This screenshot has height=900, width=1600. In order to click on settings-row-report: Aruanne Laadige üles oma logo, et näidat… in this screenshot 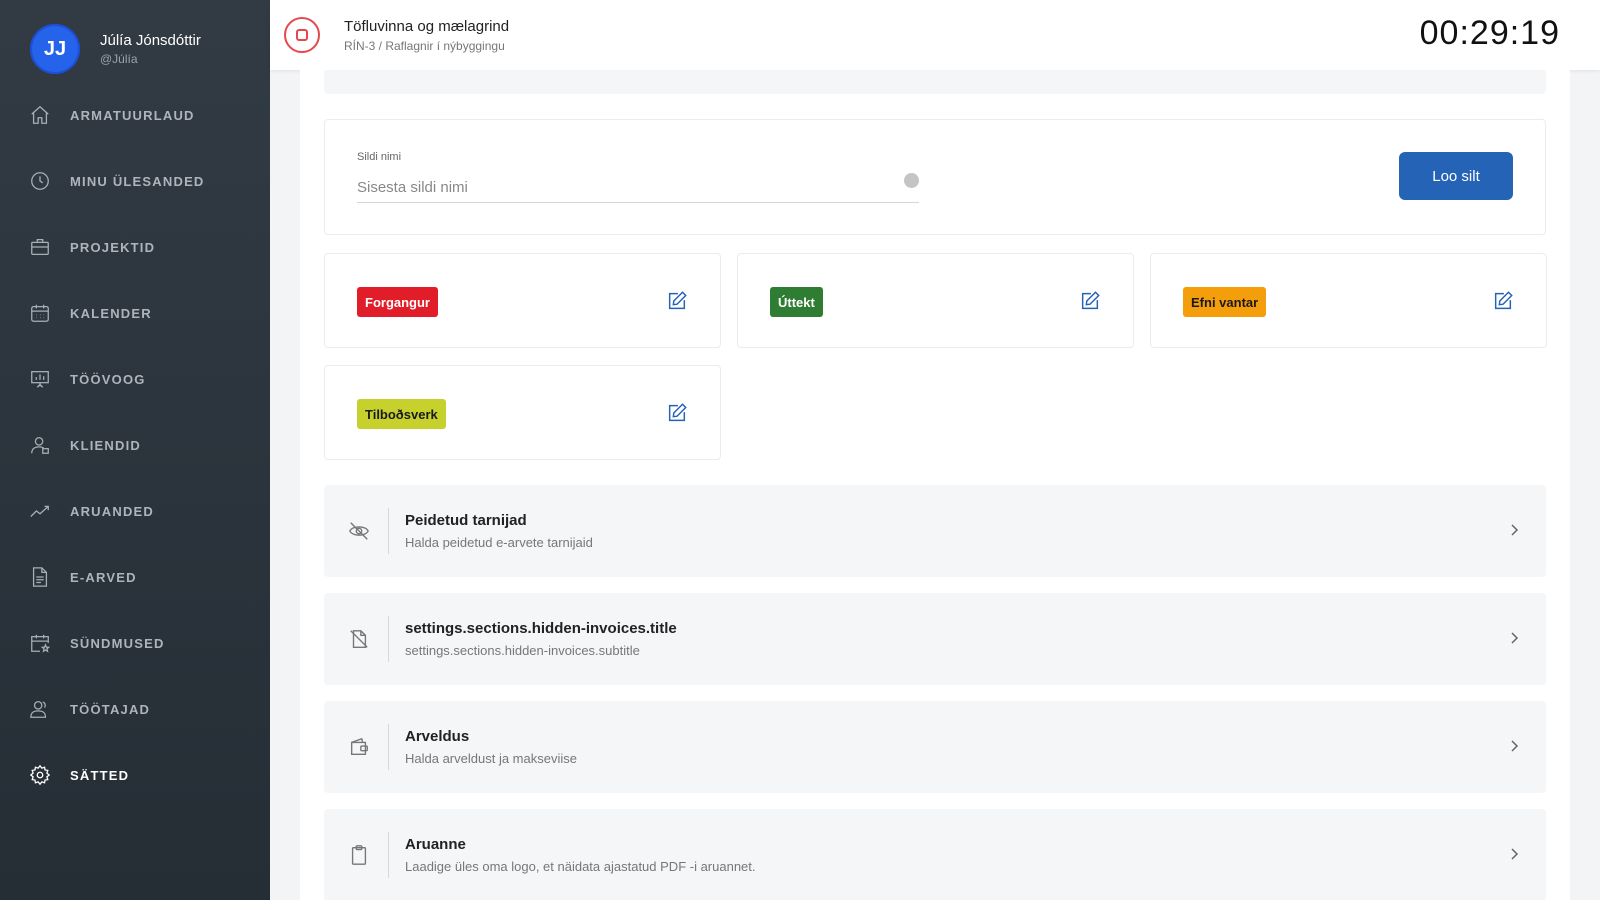, I will do `click(935, 854)`.